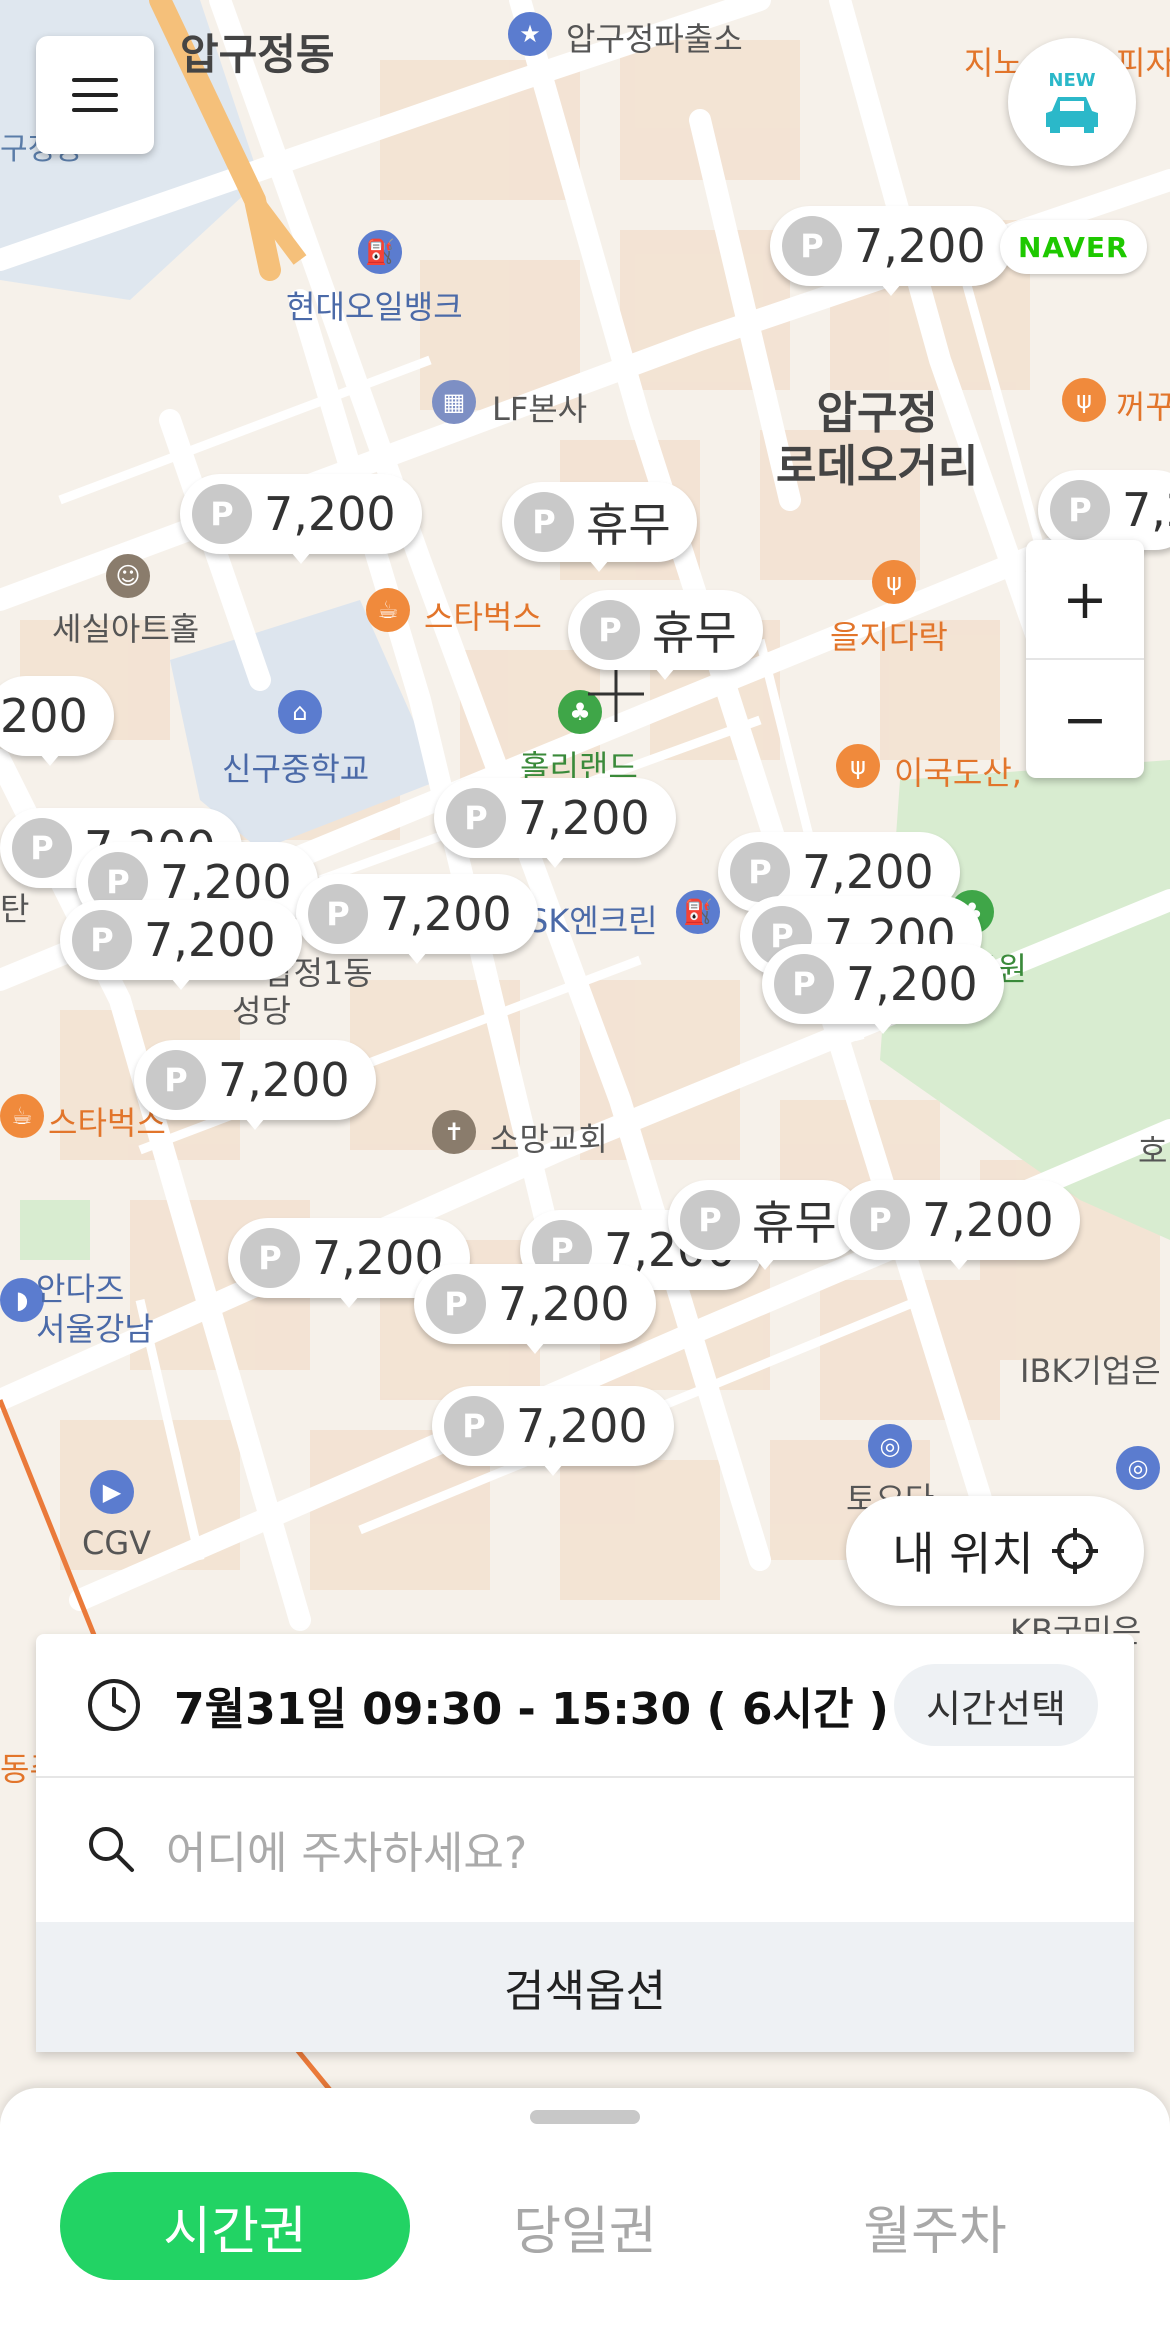  What do you see at coordinates (454, 402) in the screenshot?
I see `building-icon: ▦` at bounding box center [454, 402].